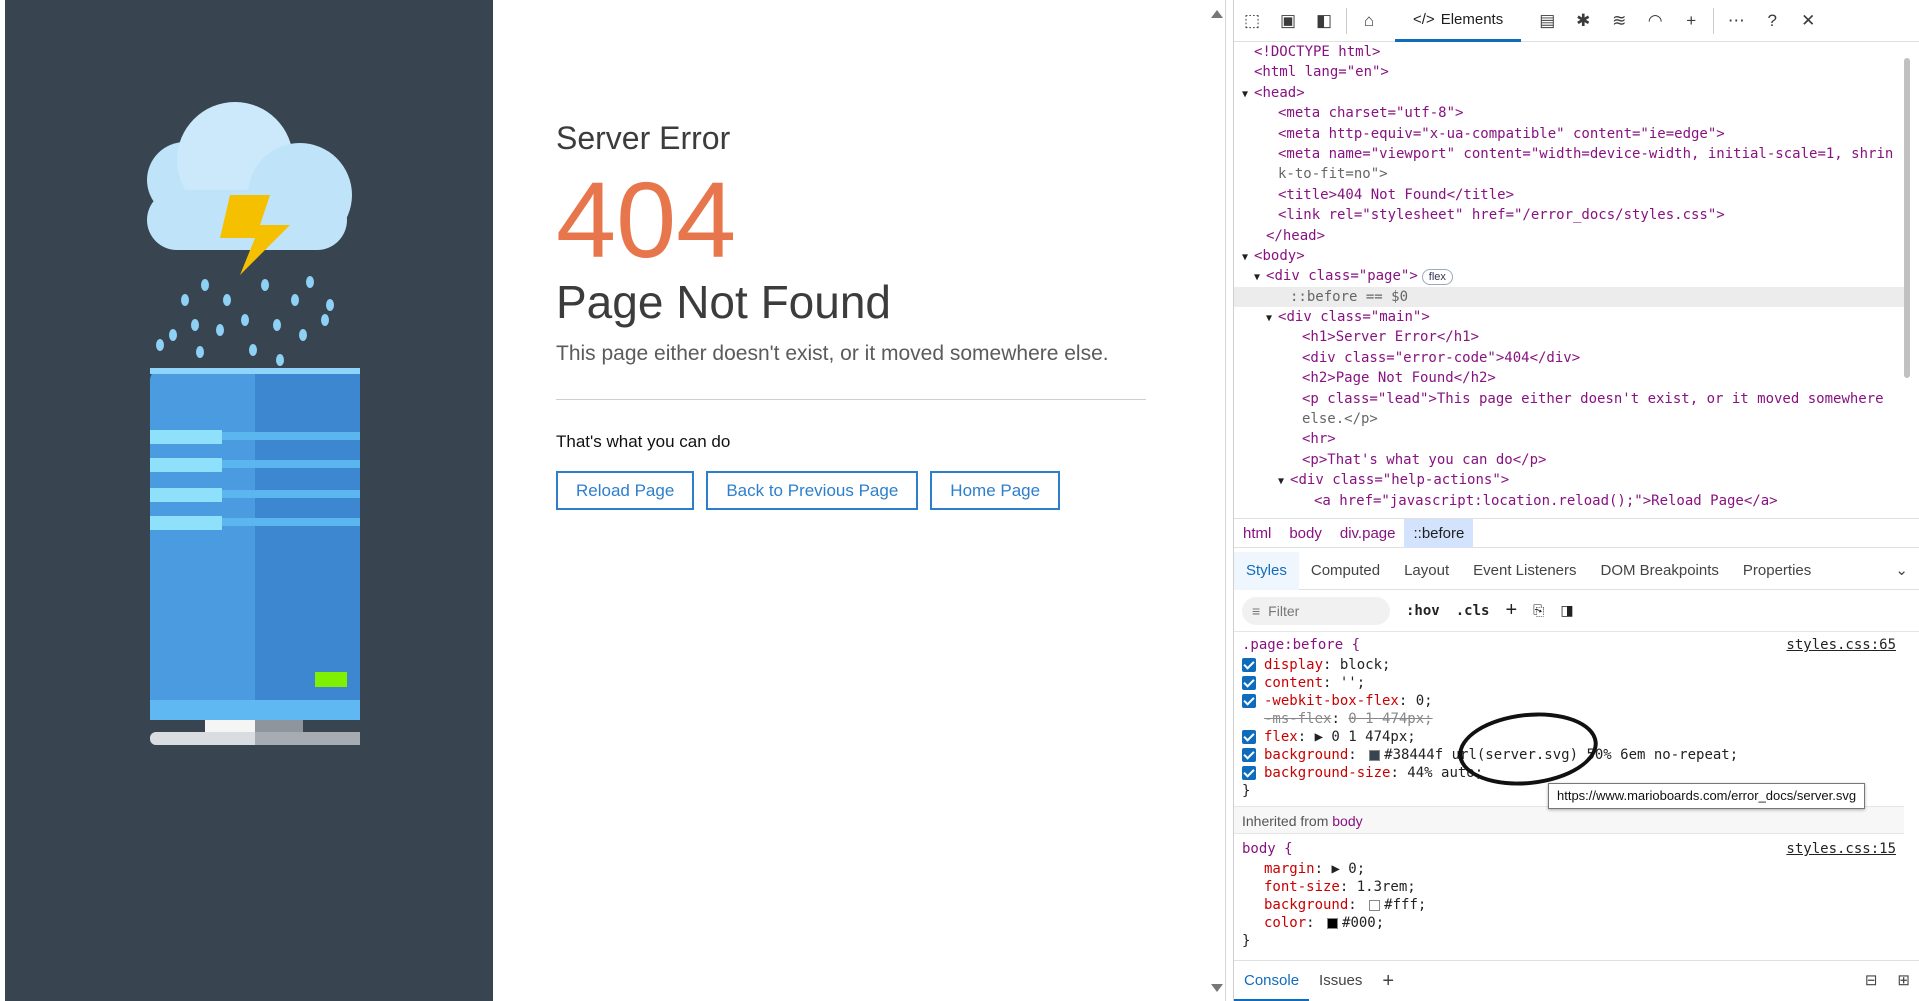  What do you see at coordinates (812, 490) in the screenshot?
I see `back-to-previous-page-button: Back to Previous Page` at bounding box center [812, 490].